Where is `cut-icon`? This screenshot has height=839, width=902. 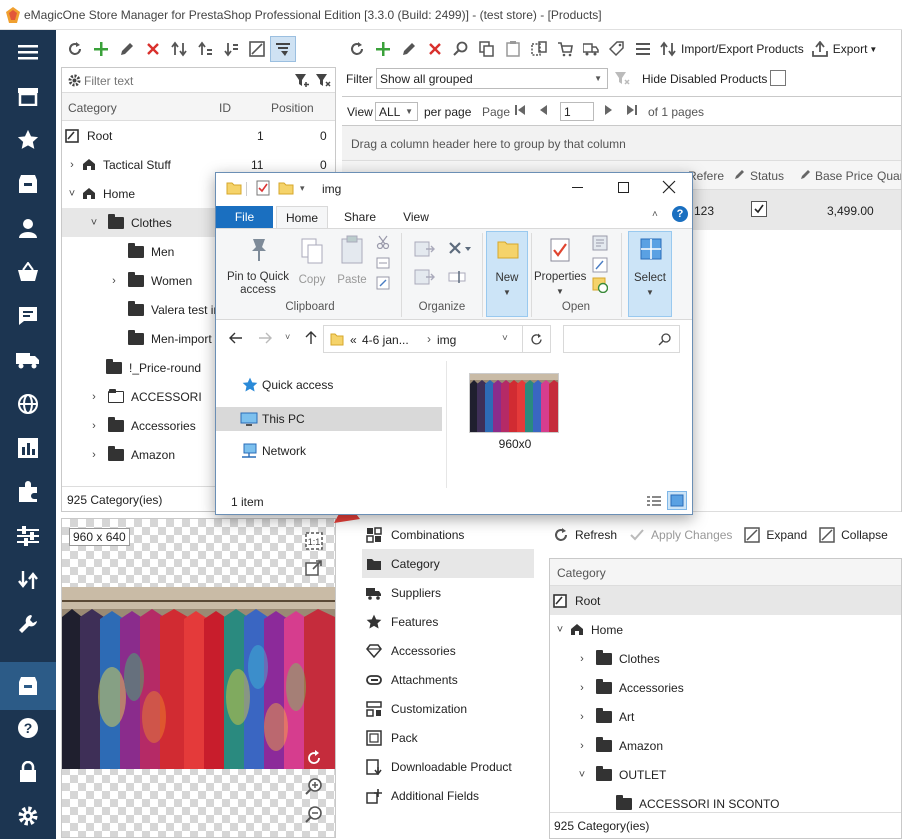
cut-icon is located at coordinates (383, 242).